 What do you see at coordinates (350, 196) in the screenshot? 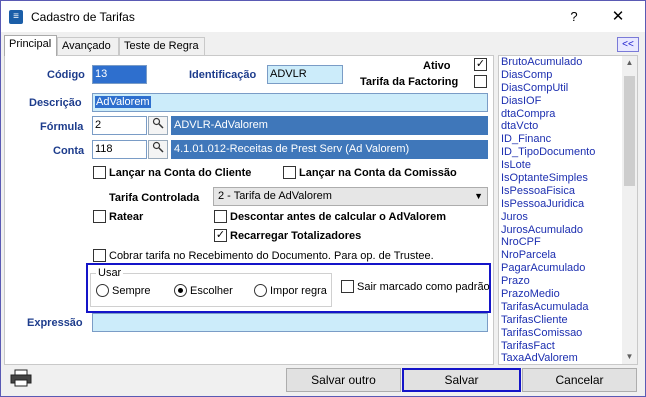
I see `tarifa-controlada-select: 2 - Tarifa de AdValorem ▼` at bounding box center [350, 196].